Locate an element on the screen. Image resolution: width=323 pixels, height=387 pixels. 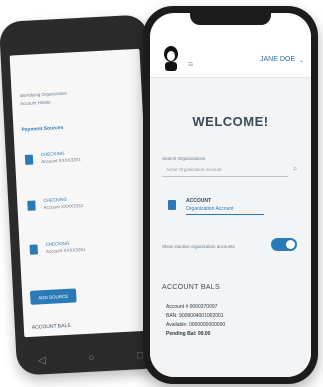
avatar-logo-icon is located at coordinates (171, 58).